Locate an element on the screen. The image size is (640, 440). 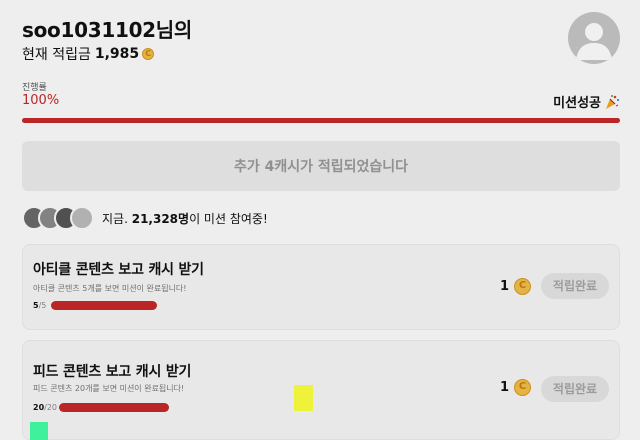
green-marker is located at coordinates (39, 431).